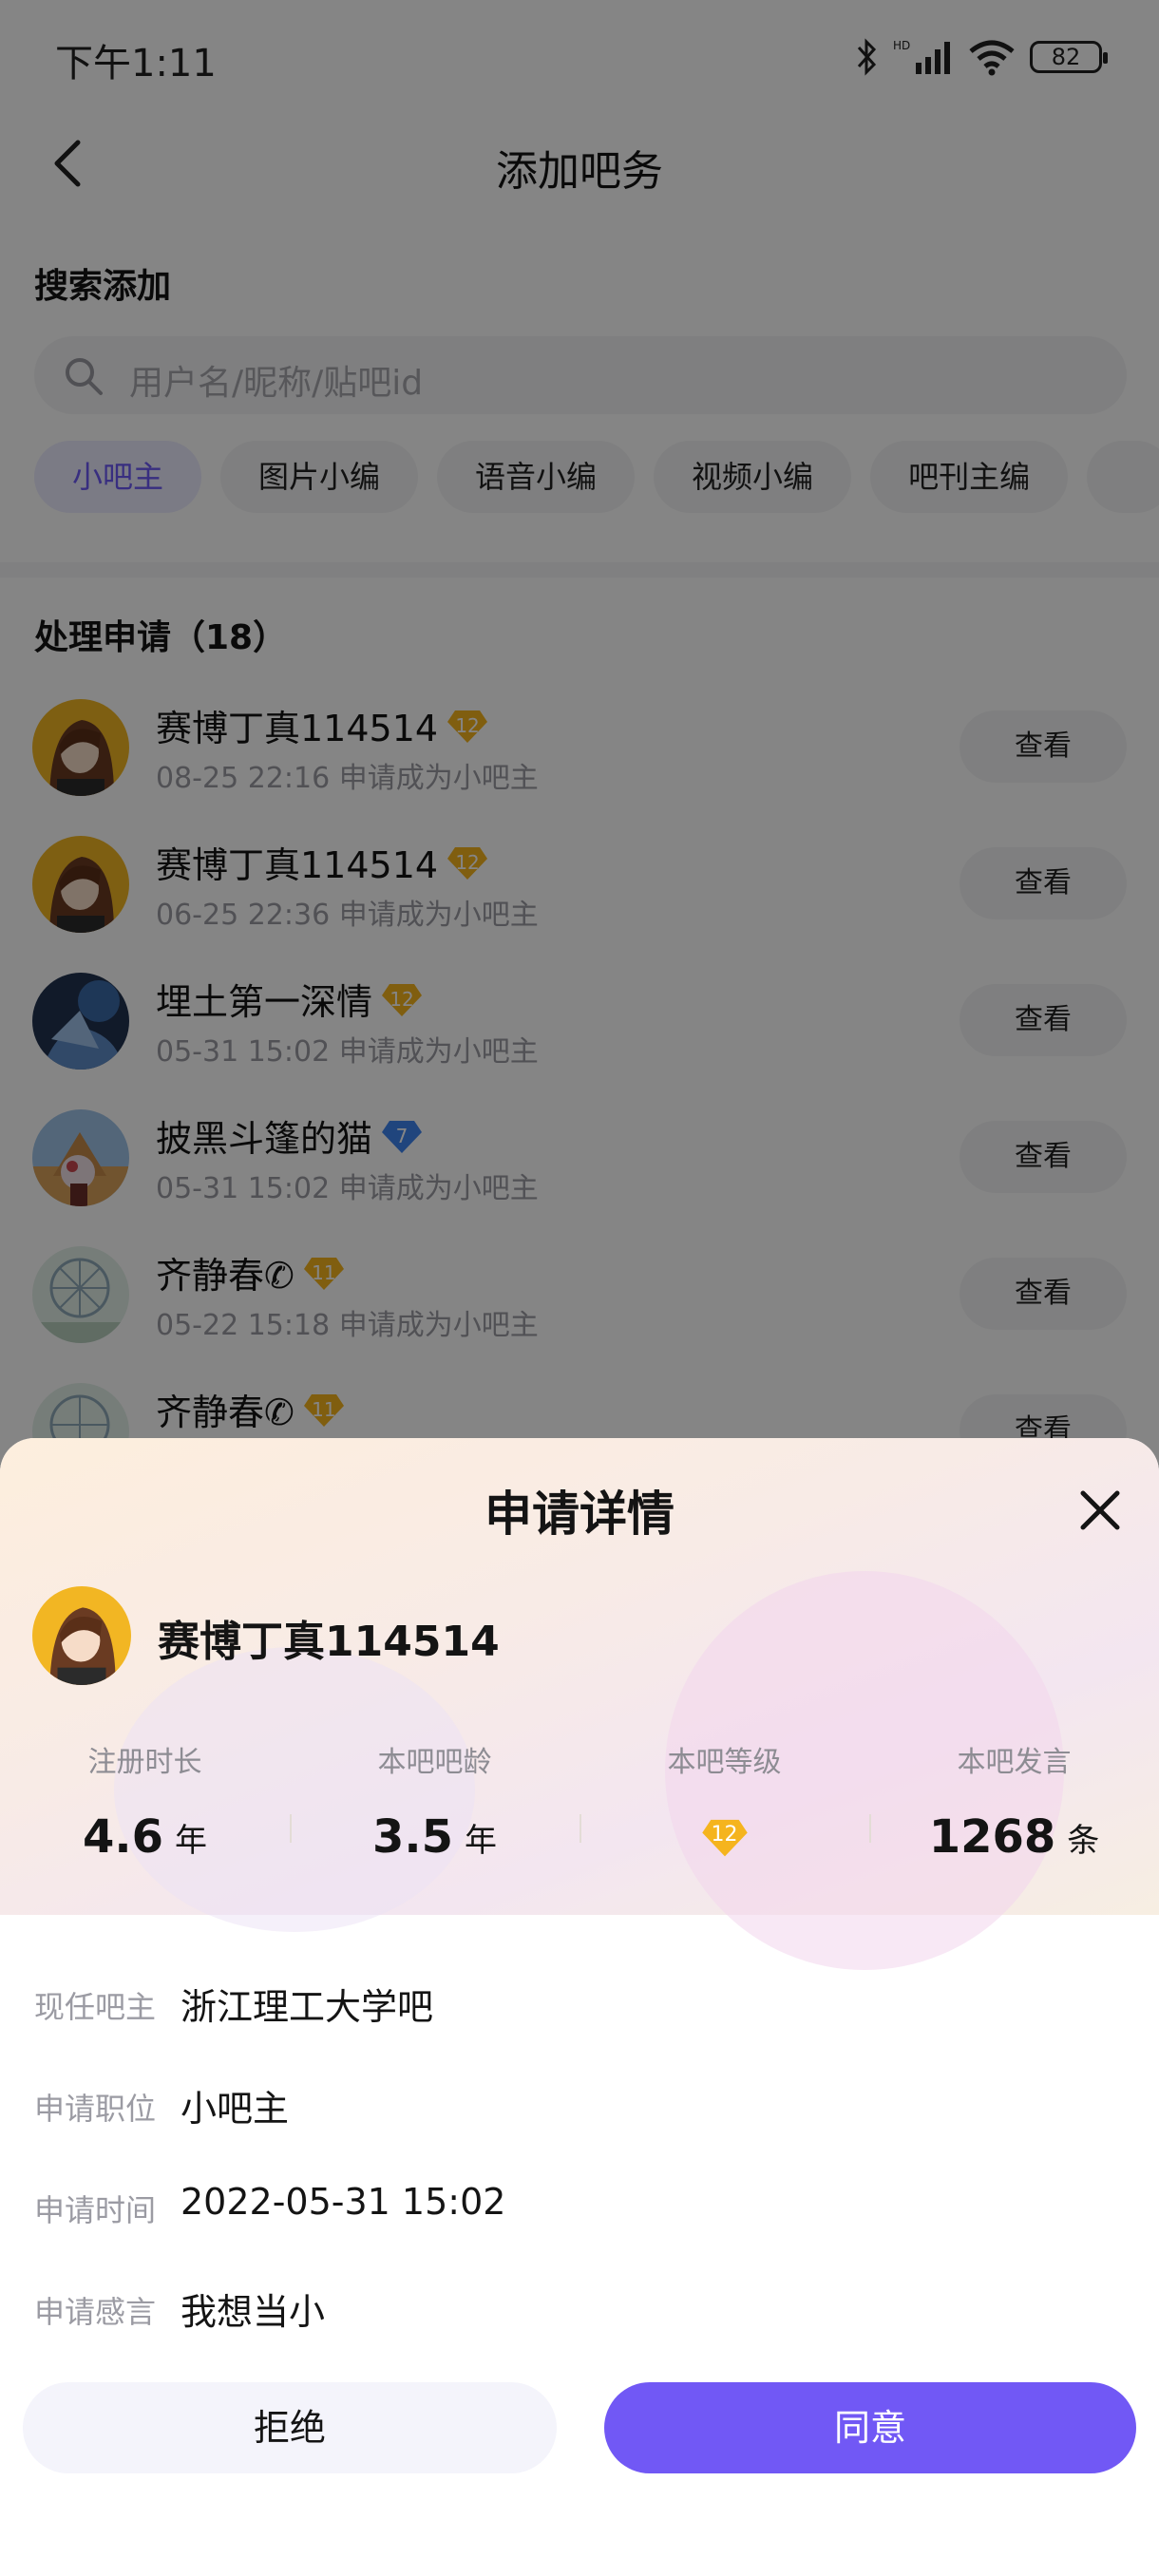 Image resolution: width=1159 pixels, height=2576 pixels. What do you see at coordinates (95, 2007) in the screenshot?
I see `detail-label: 现任吧主` at bounding box center [95, 2007].